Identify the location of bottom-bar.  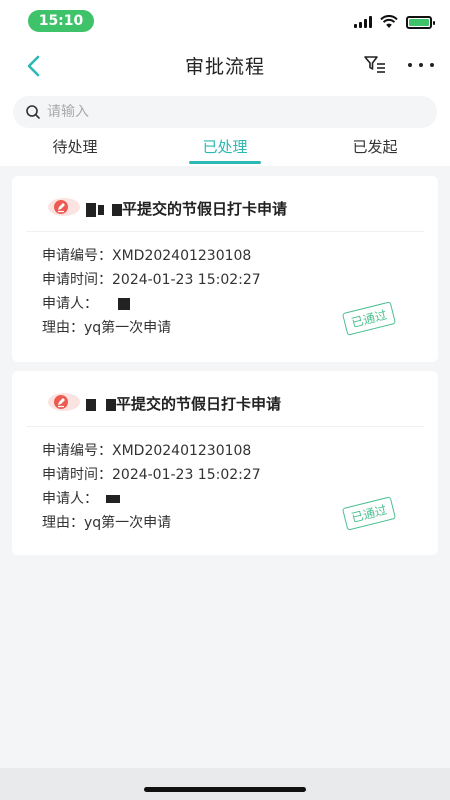
(225, 784).